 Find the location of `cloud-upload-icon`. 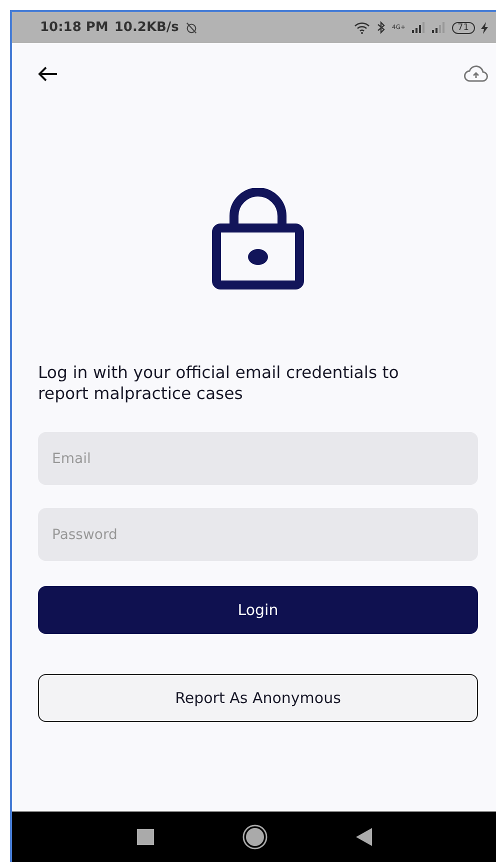

cloud-upload-icon is located at coordinates (476, 73).